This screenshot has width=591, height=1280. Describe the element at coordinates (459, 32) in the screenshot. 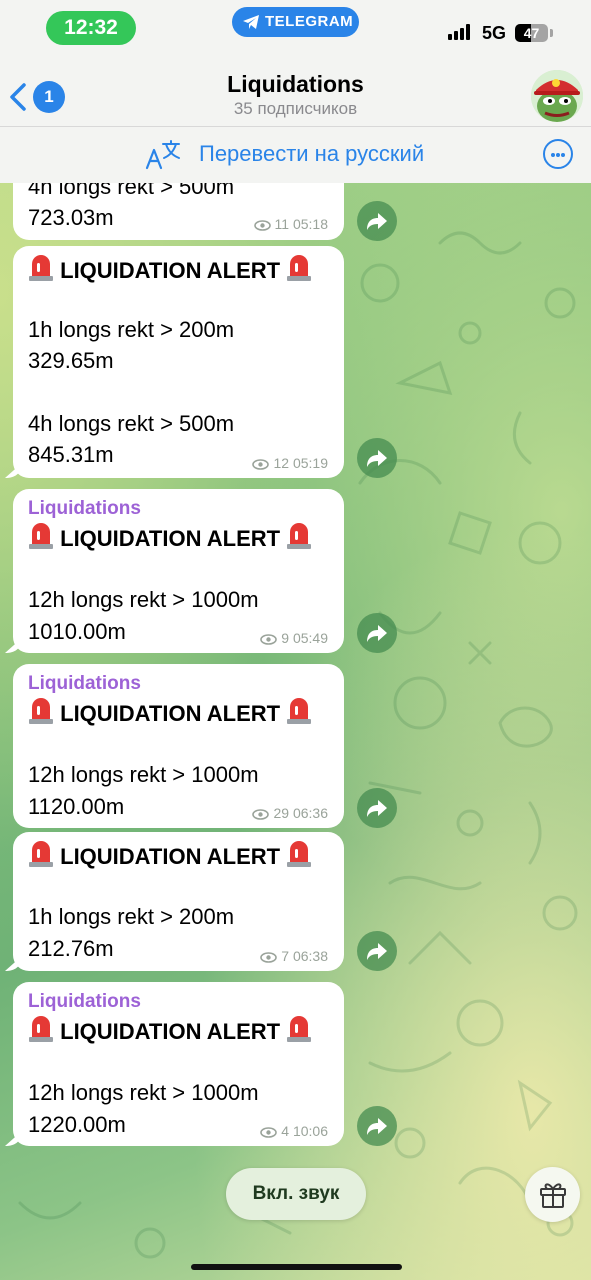

I see `cellular-signal-icon` at that location.